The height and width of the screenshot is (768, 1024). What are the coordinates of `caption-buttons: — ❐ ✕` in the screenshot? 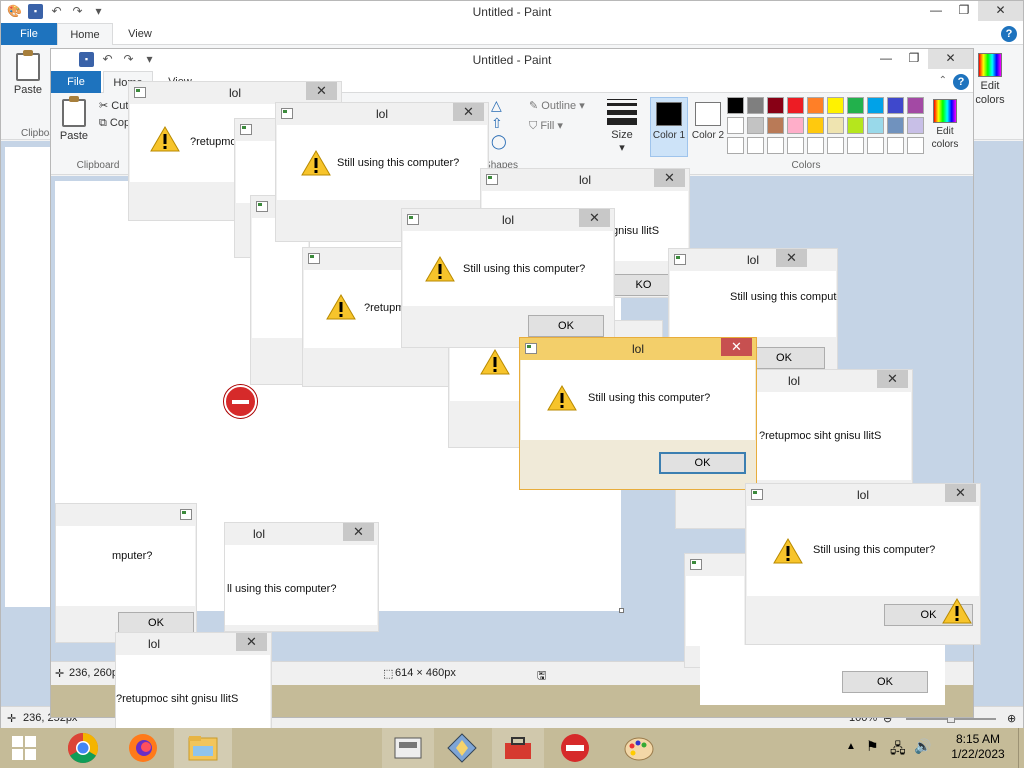 It's located at (922, 59).